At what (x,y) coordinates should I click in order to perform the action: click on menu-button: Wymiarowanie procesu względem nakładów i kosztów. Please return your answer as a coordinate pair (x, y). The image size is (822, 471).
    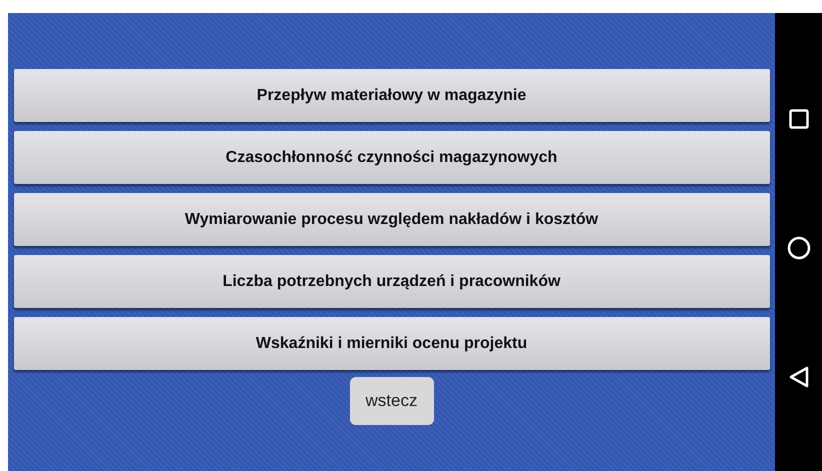
    Looking at the image, I should click on (392, 219).